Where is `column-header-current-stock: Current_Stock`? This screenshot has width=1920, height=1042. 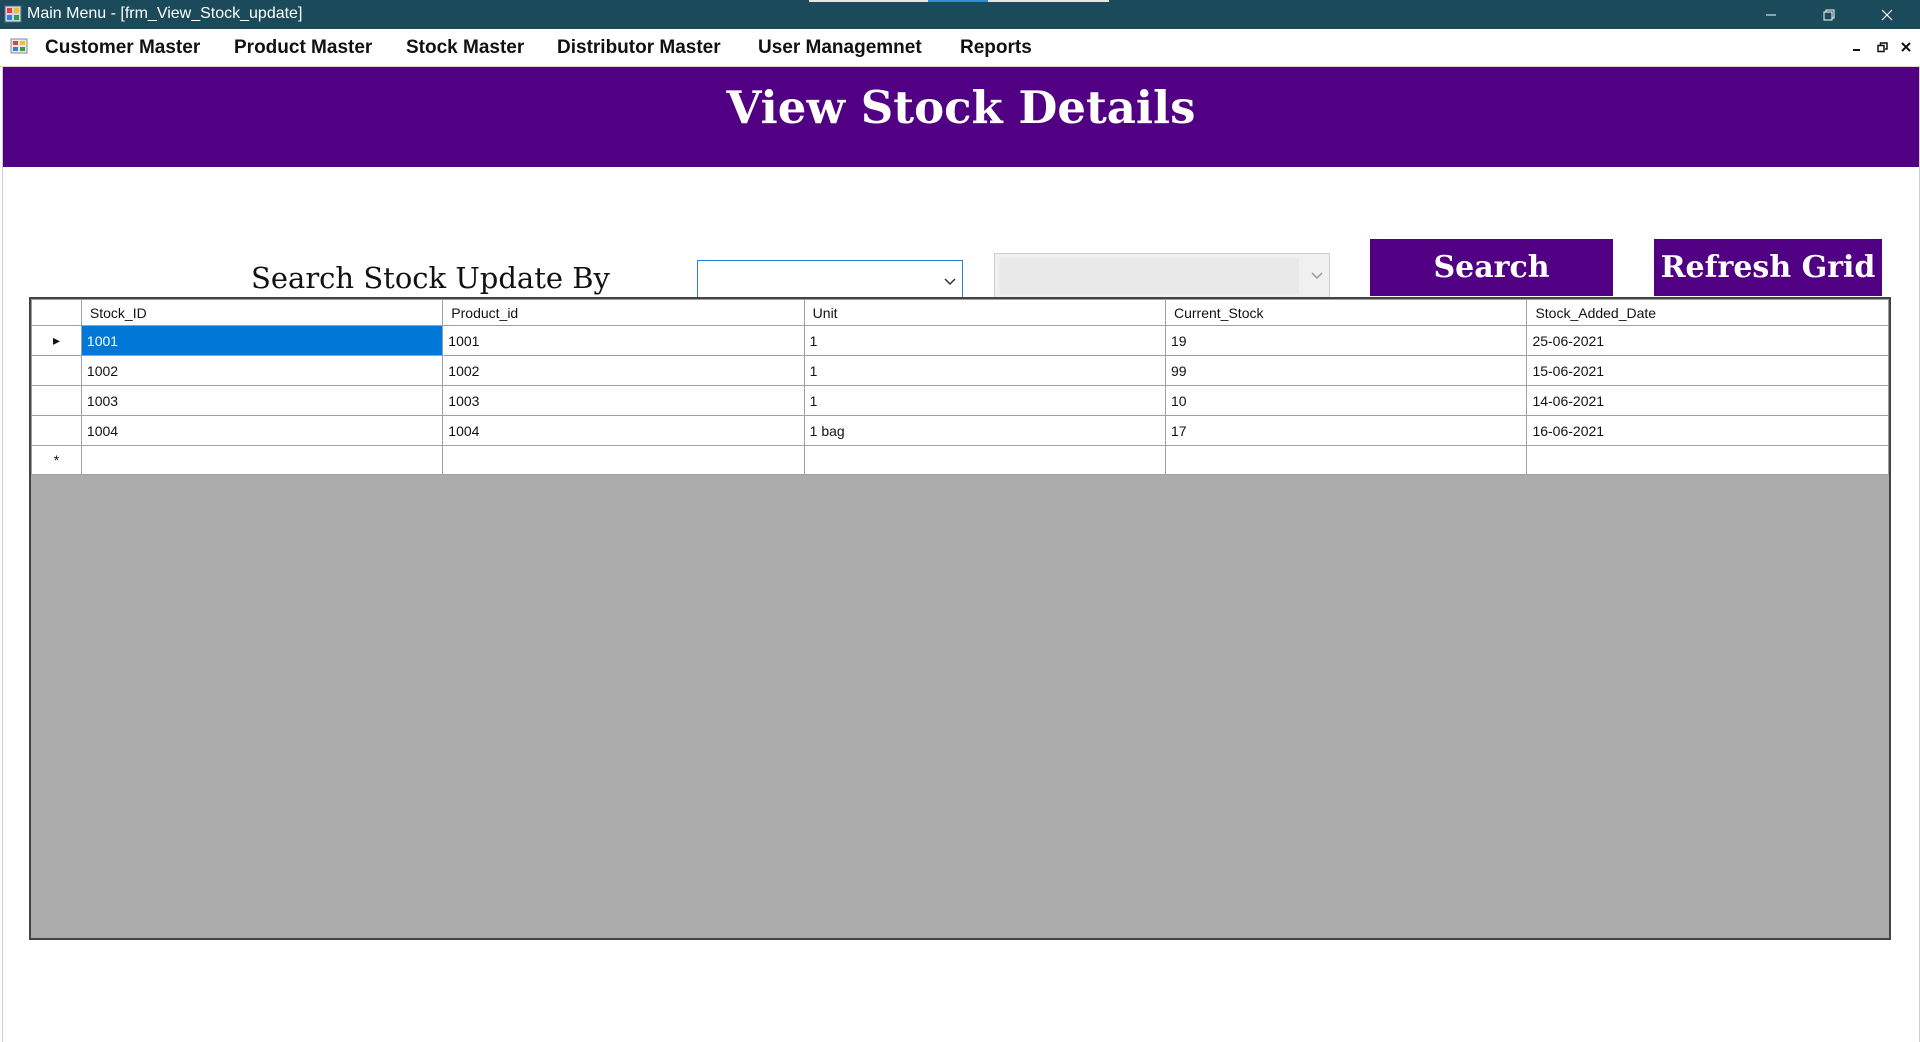
column-header-current-stock: Current_Stock is located at coordinates (1346, 312).